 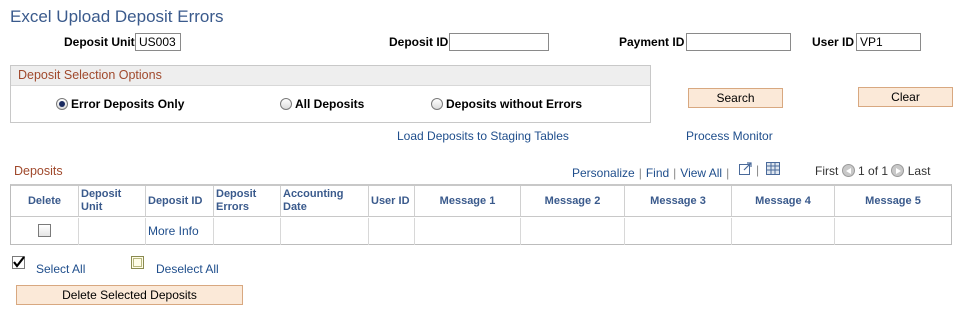 What do you see at coordinates (247, 231) in the screenshot?
I see `table-cell-deposit-errors` at bounding box center [247, 231].